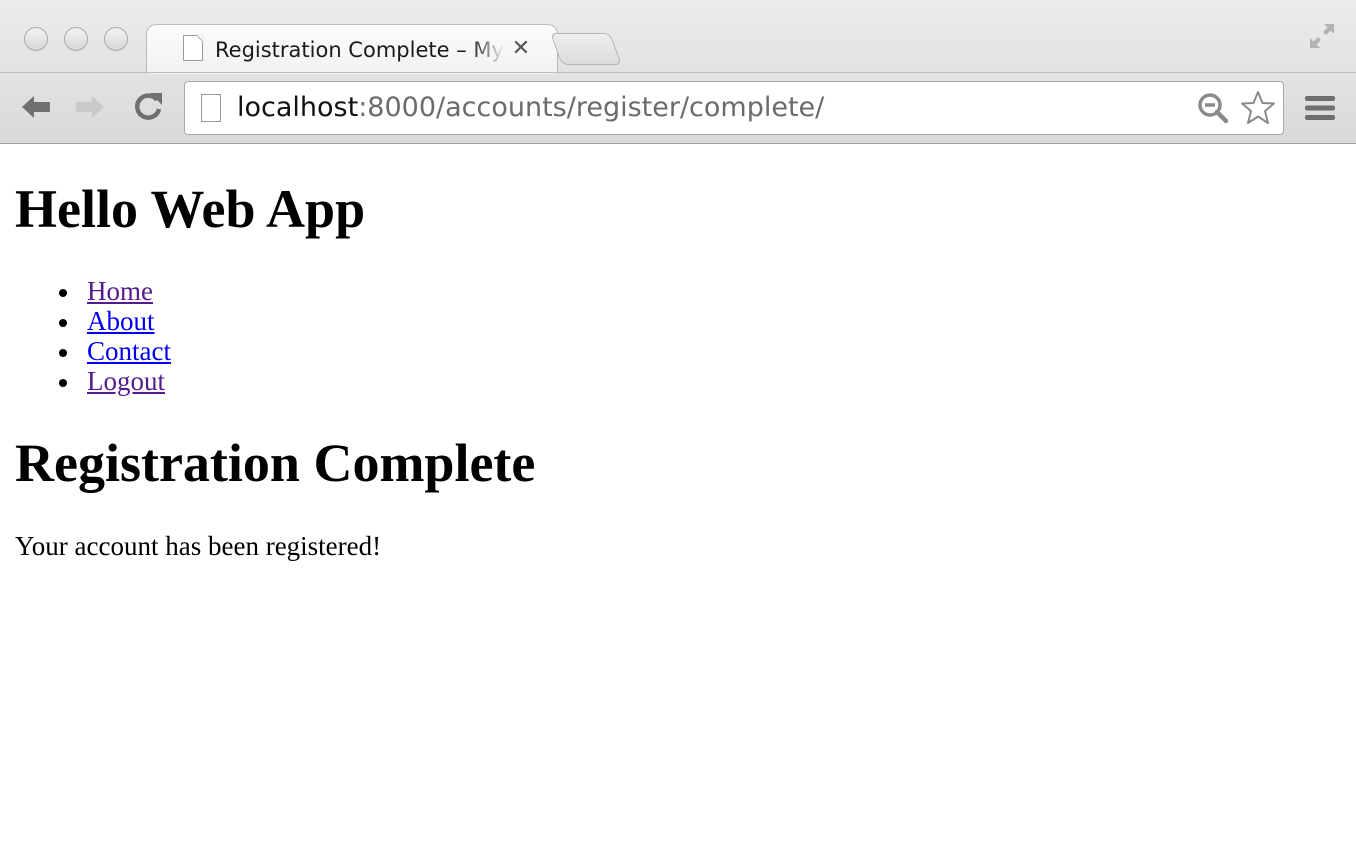 The image size is (1356, 856). Describe the element at coordinates (126, 381) in the screenshot. I see `nav-link-logout: Logout` at that location.